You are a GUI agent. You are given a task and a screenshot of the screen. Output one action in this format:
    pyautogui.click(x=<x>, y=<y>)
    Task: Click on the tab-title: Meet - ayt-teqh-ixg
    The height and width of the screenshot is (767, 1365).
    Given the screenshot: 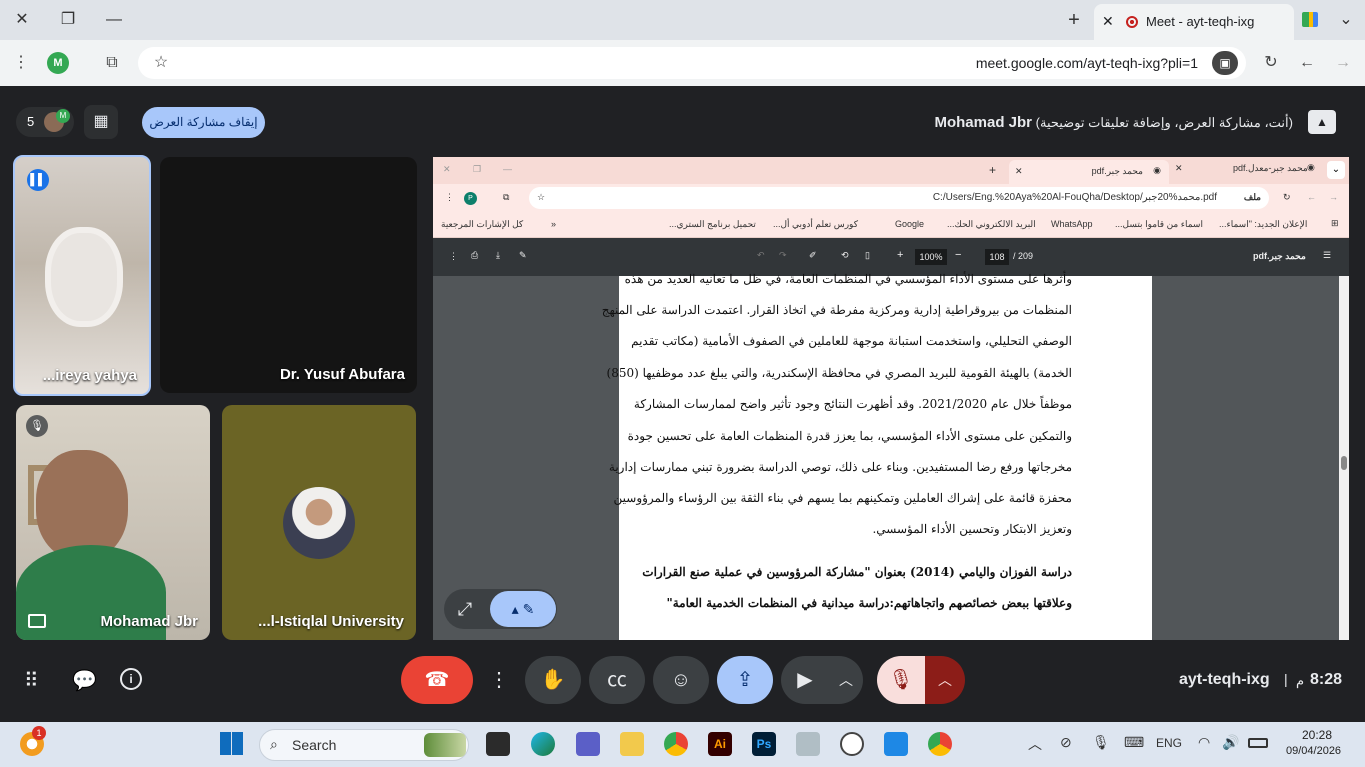 What is the action you would take?
    pyautogui.click(x=1200, y=21)
    